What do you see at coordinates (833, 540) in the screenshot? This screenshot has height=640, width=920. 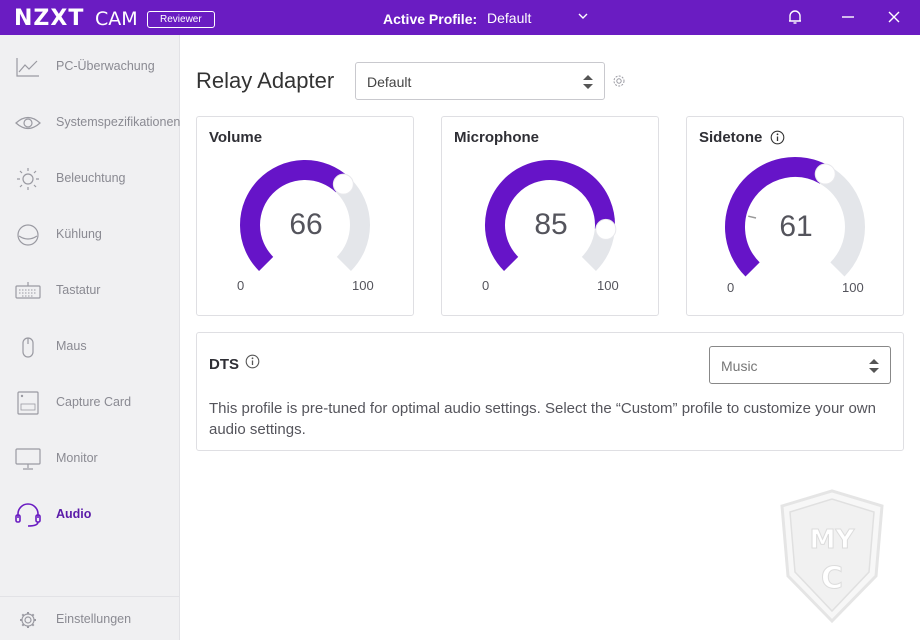 I see `svg-text: MY` at bounding box center [833, 540].